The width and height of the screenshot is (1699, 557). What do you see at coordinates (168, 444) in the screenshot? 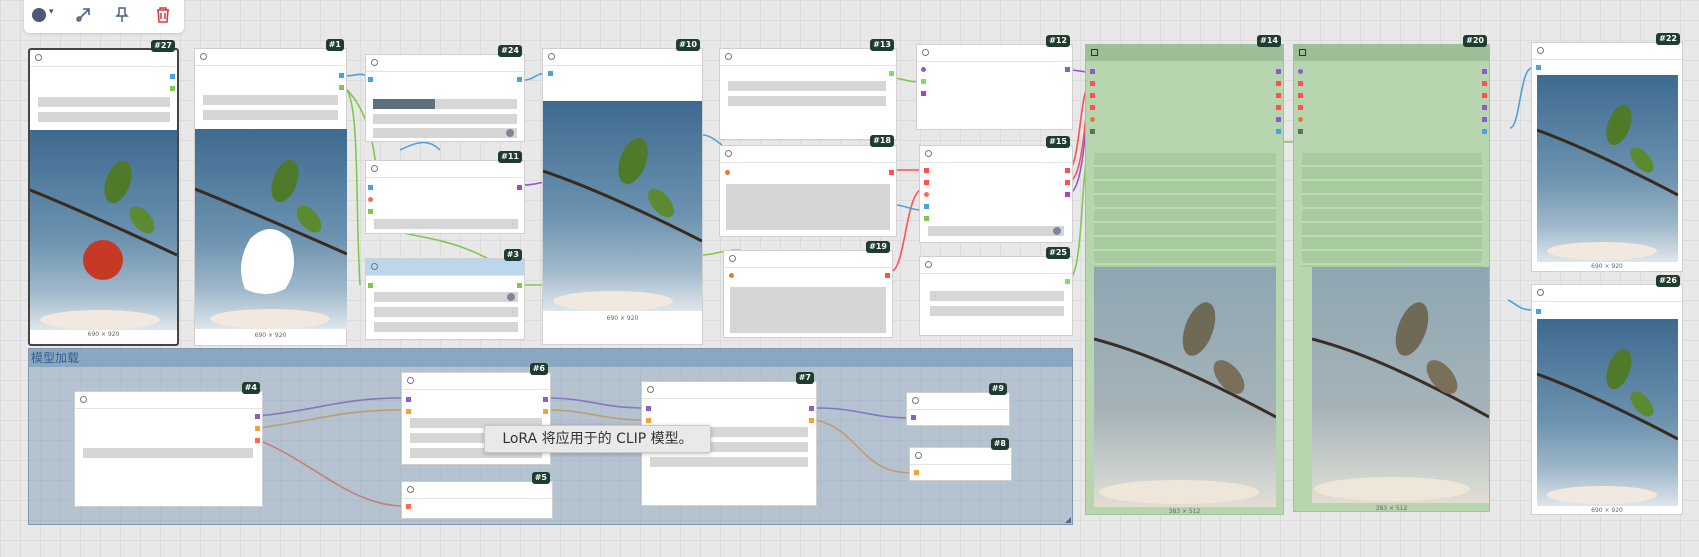
I see `checkpoint-loader-node: #4` at bounding box center [168, 444].